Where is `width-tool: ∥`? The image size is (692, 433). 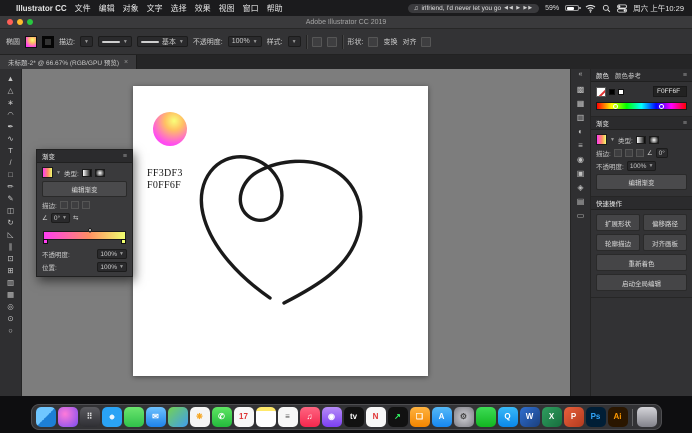 width-tool: ∥ is located at coordinates (11, 246).